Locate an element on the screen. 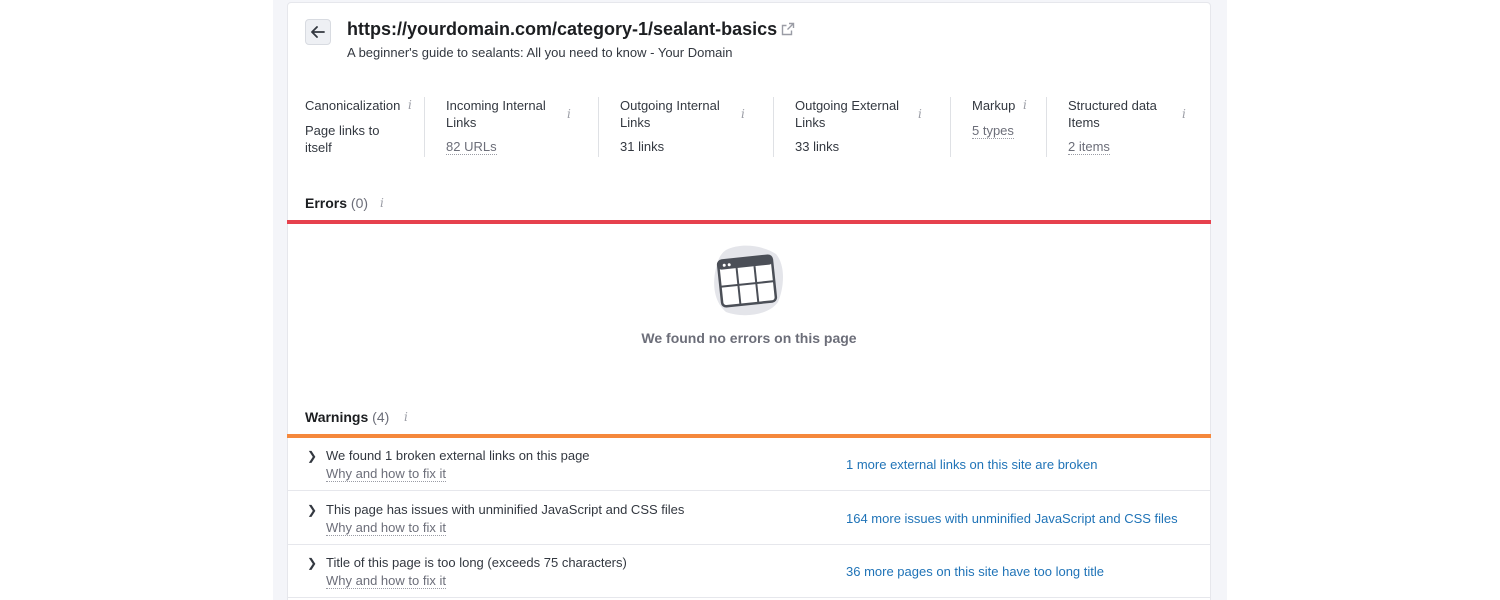 This screenshot has height=600, width=1500. errors-heading: Errors (0) is located at coordinates (336, 203).